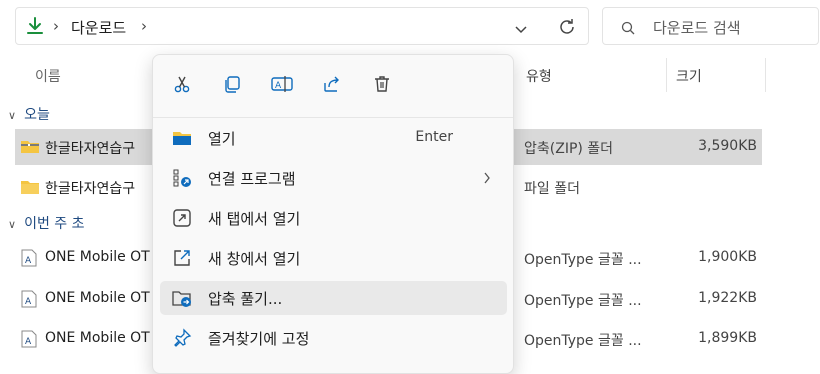 The height and width of the screenshot is (374, 820). Describe the element at coordinates (333, 117) in the screenshot. I see `menu-divider` at that location.